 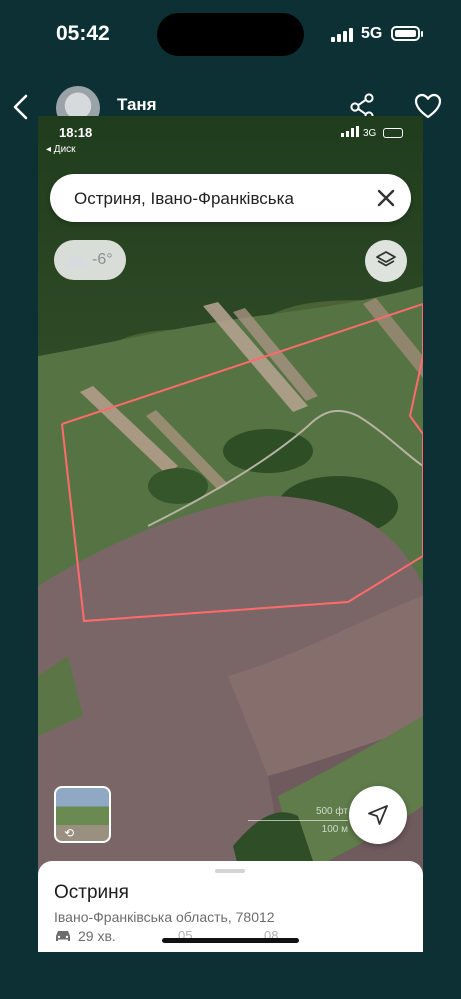 I want to click on network-type: 5G, so click(x=372, y=33).